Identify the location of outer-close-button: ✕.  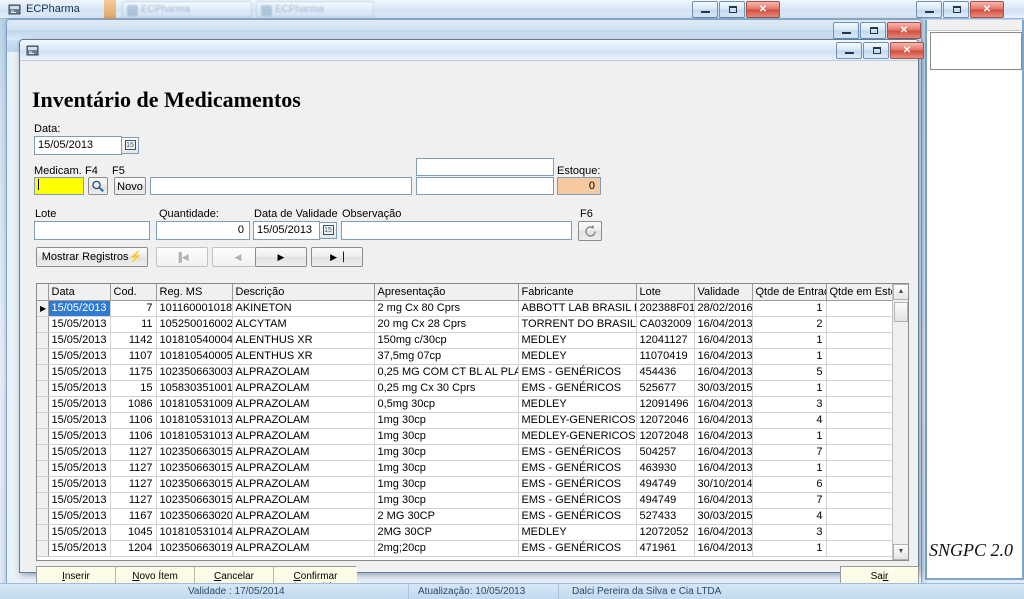
(987, 9).